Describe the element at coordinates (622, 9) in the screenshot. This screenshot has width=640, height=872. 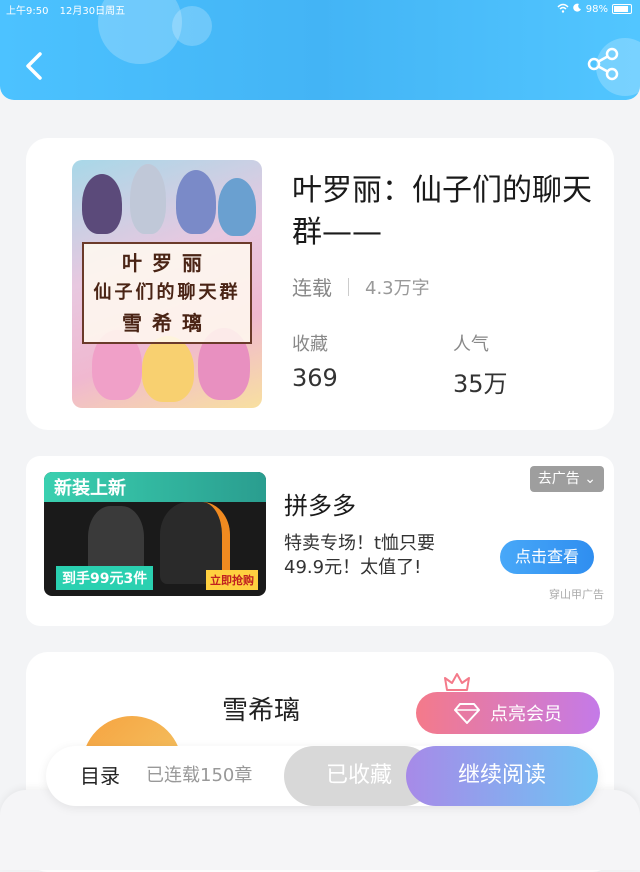
I see `battery-icon` at that location.